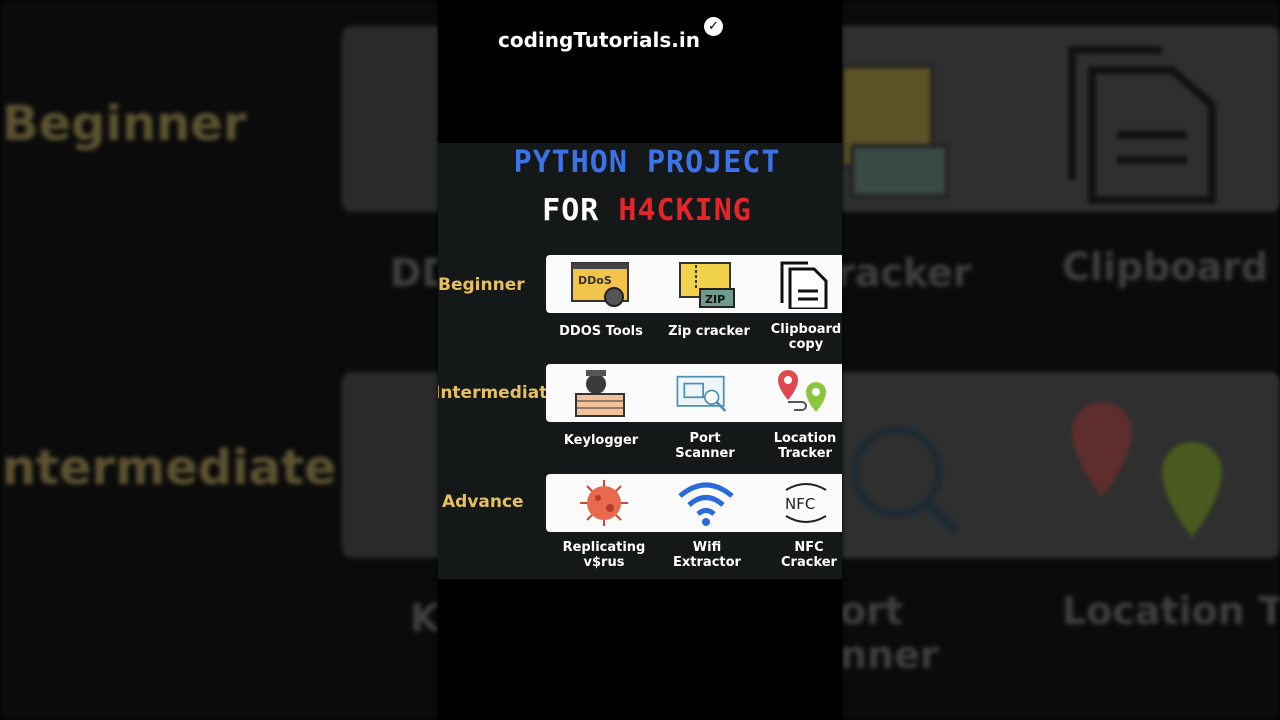 The height and width of the screenshot is (720, 1280). I want to click on bg-scanner-icon, so click(906, 481).